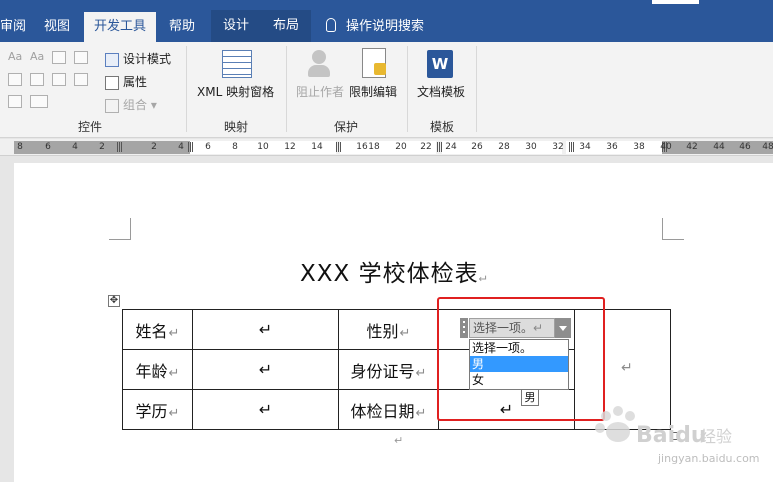 This screenshot has width=773, height=482. What do you see at coordinates (719, 147) in the screenshot?
I see `ruler-number: 44` at bounding box center [719, 147].